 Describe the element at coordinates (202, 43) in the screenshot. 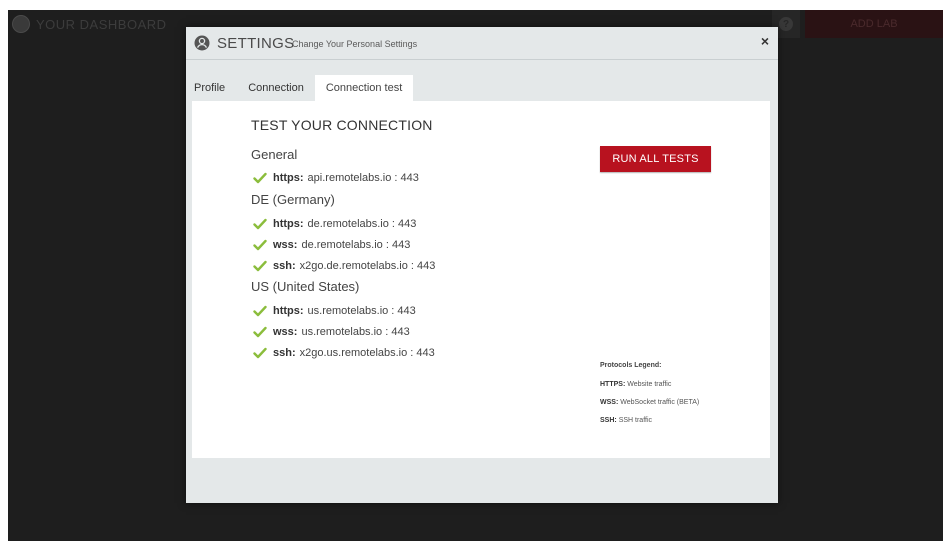

I see `user-circle-icon` at that location.